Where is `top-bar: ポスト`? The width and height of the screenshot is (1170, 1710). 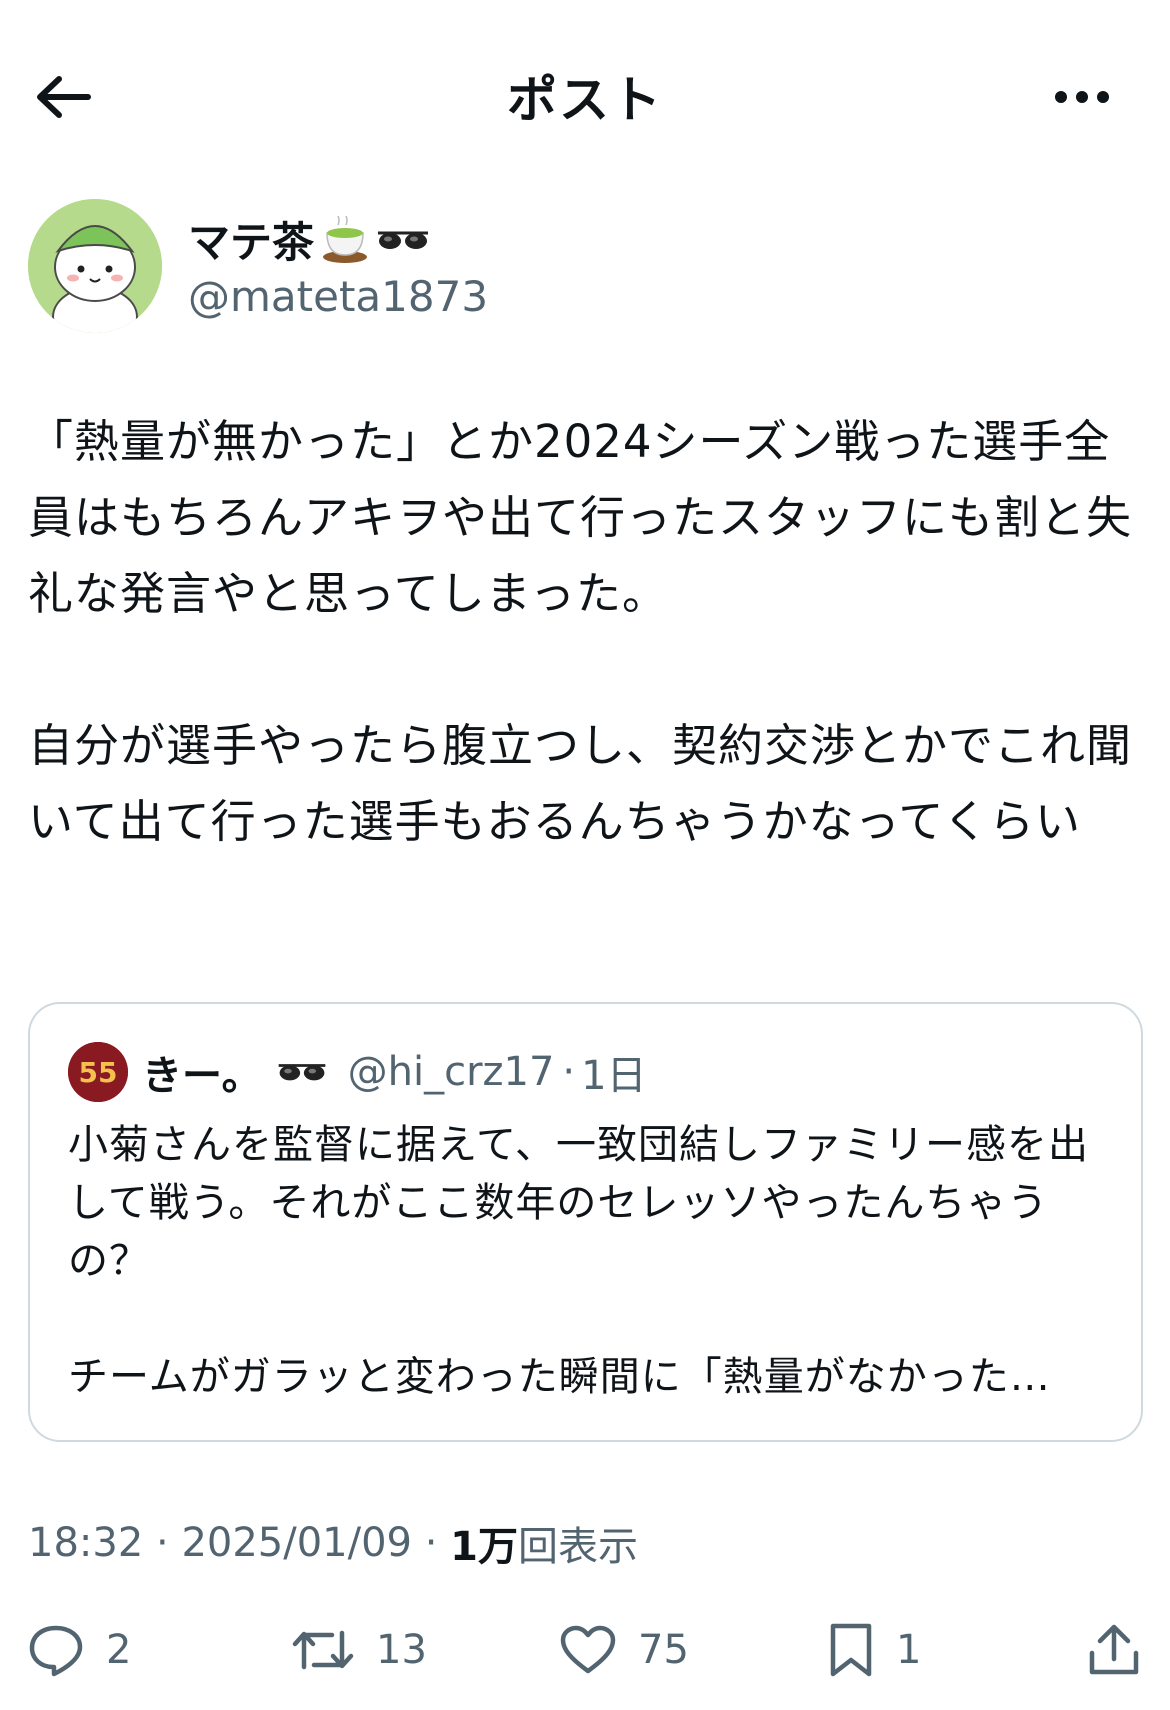 top-bar: ポスト is located at coordinates (585, 95).